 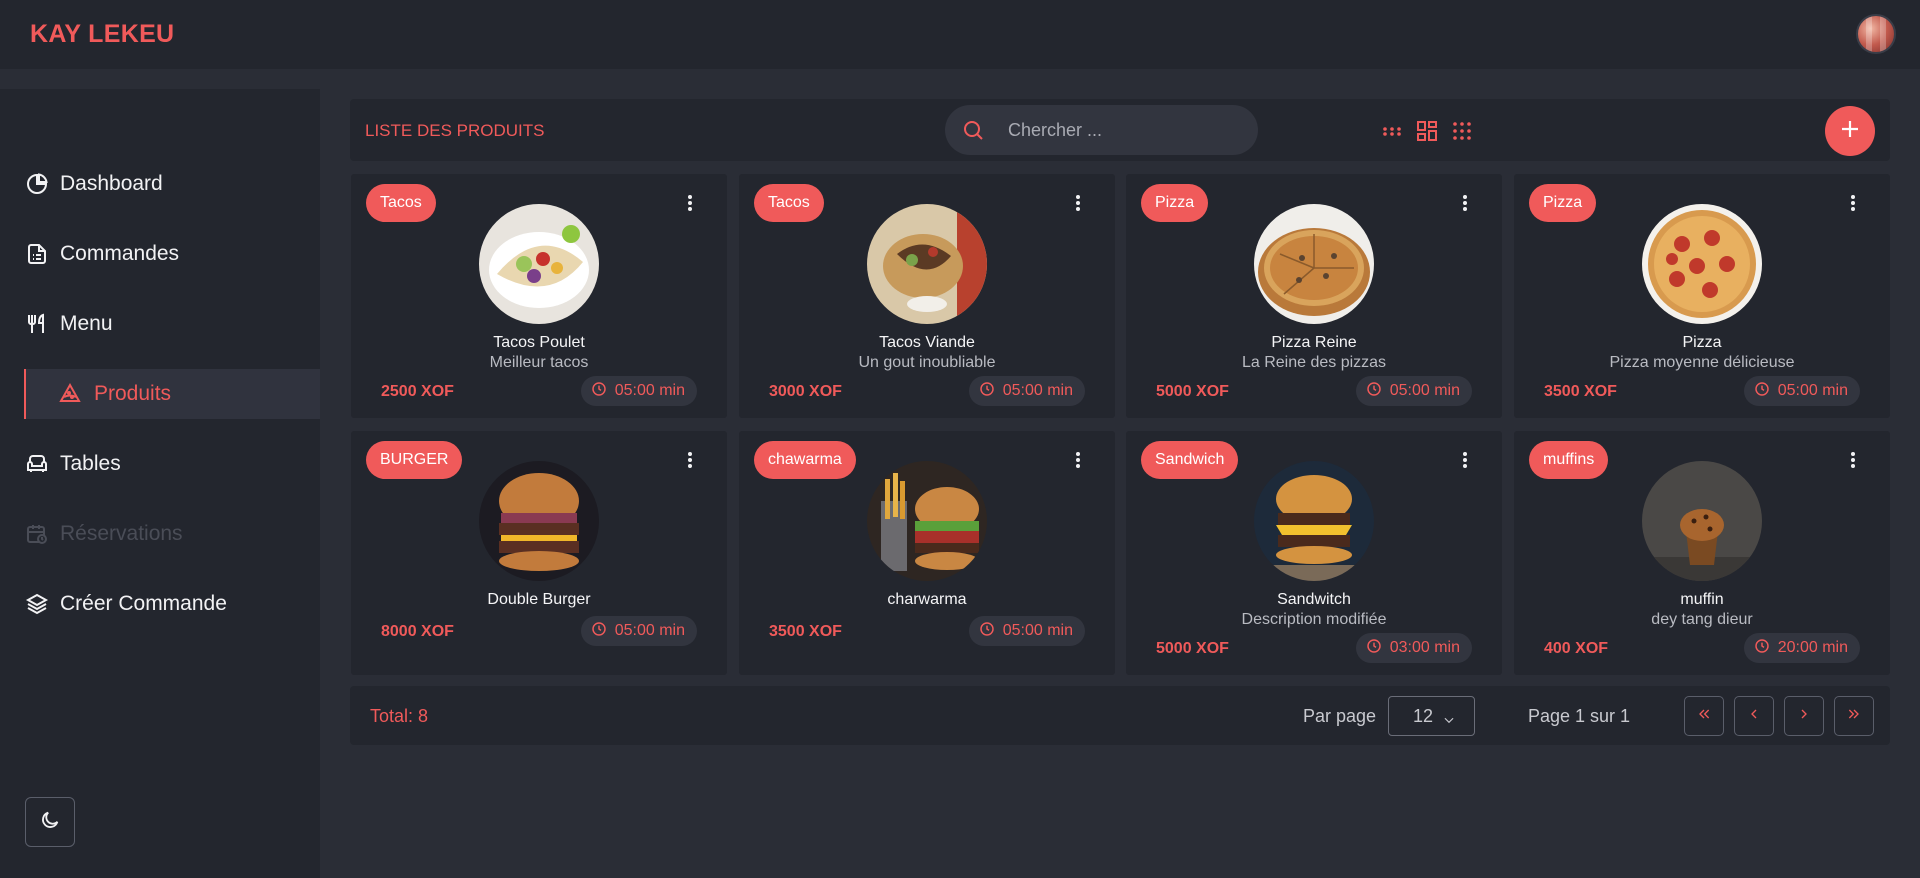 I want to click on product-description: Meilleur tacos, so click(x=539, y=362).